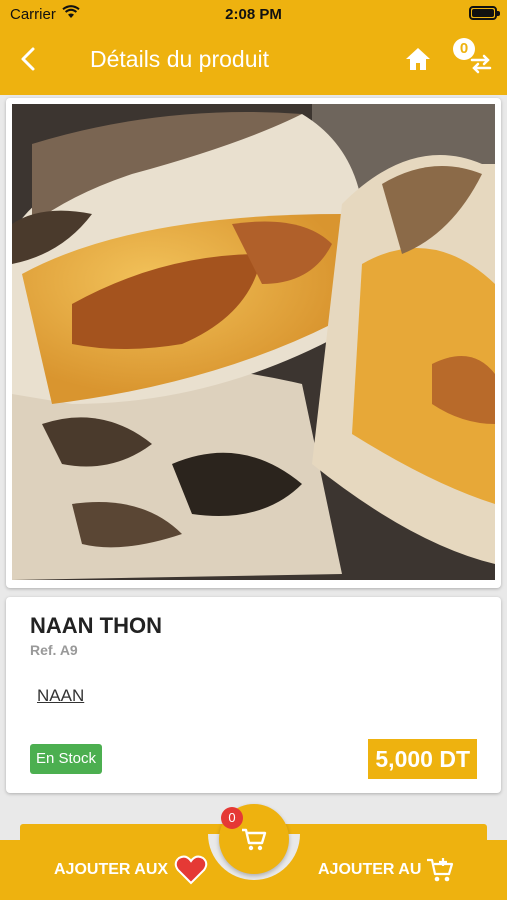  Describe the element at coordinates (54, 650) in the screenshot. I see `product-ref: Ref. A9` at that location.